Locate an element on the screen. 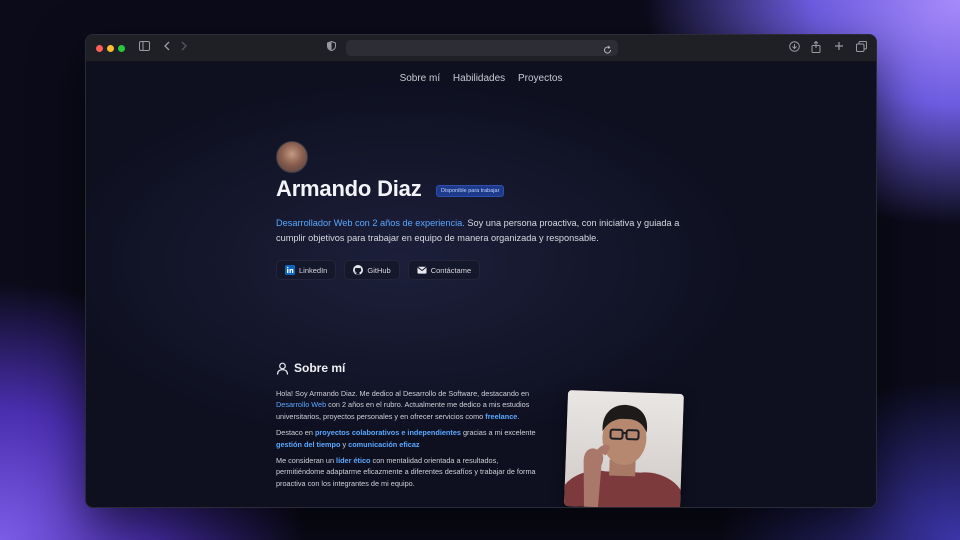 This screenshot has width=960, height=540. mail-icon is located at coordinates (422, 270).